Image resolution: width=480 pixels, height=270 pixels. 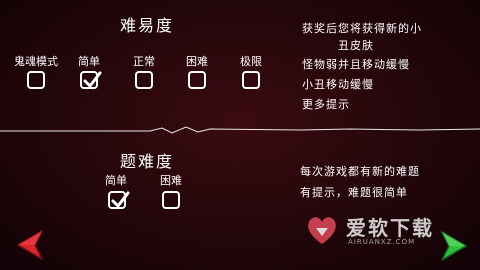 I want to click on option-easy-label: 简单, so click(x=89, y=61).